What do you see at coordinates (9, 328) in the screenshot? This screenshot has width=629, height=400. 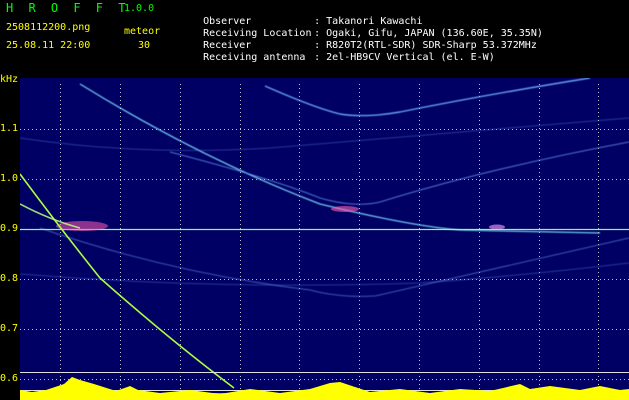 I see `y-tick-label: 0.7` at bounding box center [9, 328].